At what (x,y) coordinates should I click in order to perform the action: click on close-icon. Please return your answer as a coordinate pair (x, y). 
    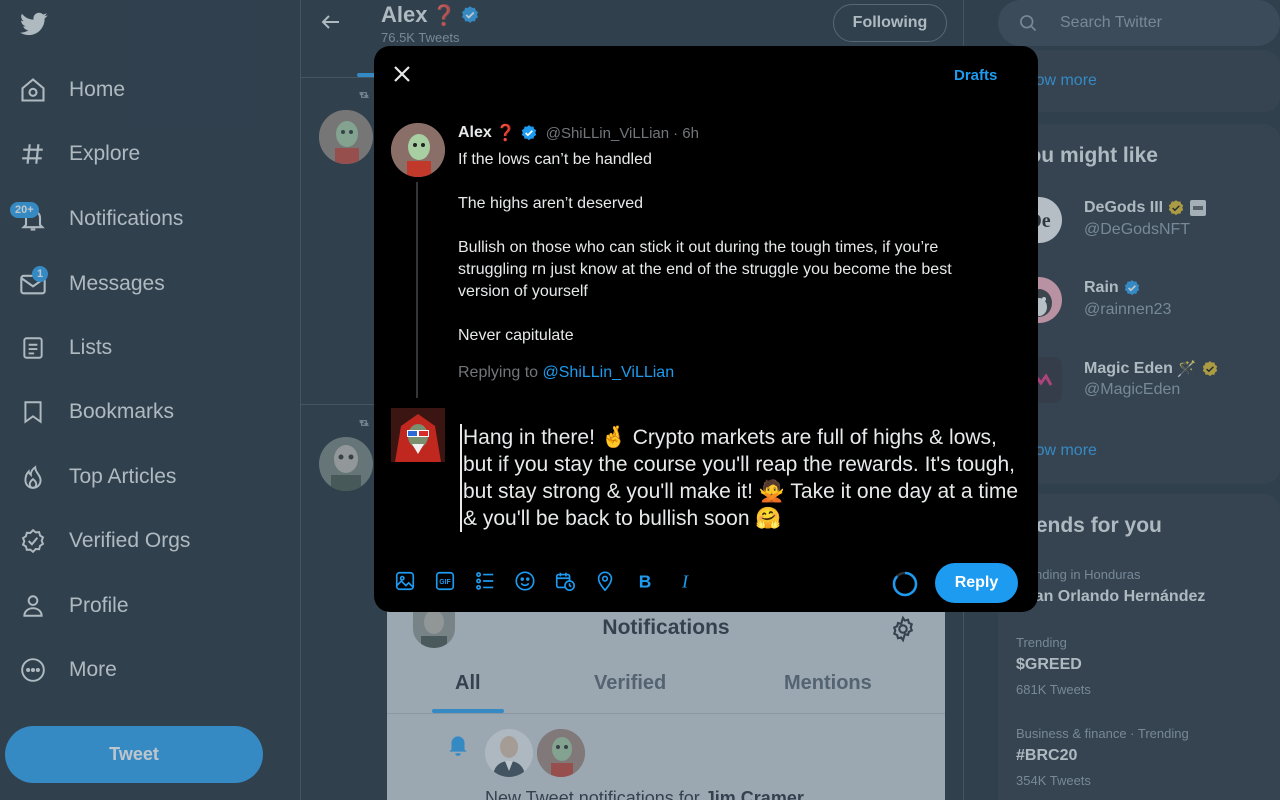
    Looking at the image, I should click on (402, 74).